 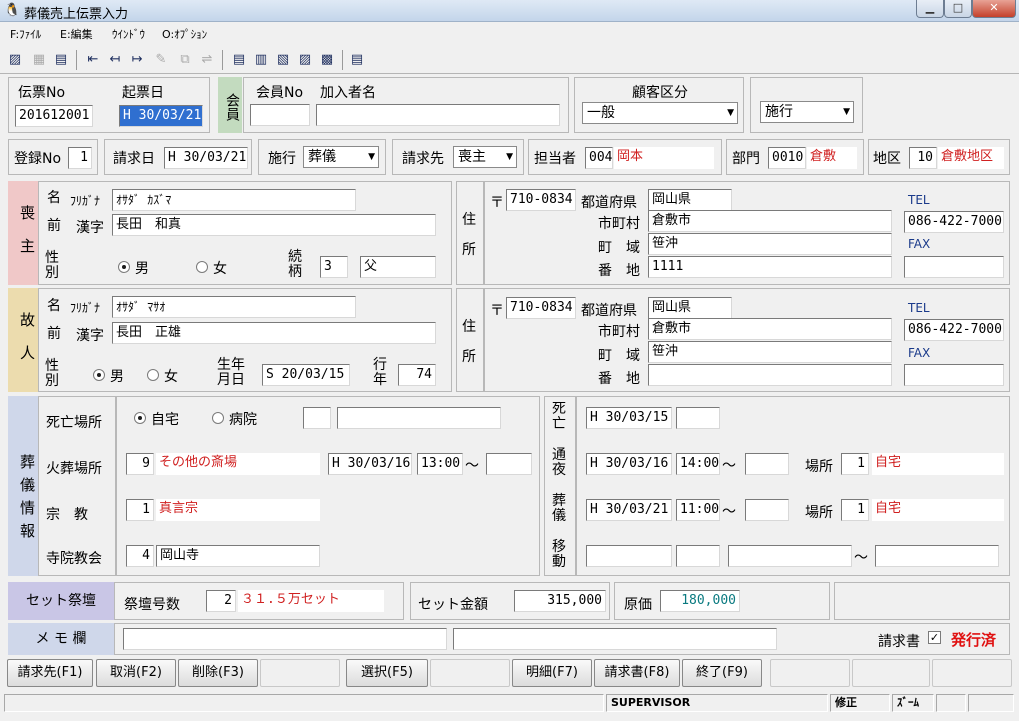 I want to click on move-from, so click(x=790, y=556).